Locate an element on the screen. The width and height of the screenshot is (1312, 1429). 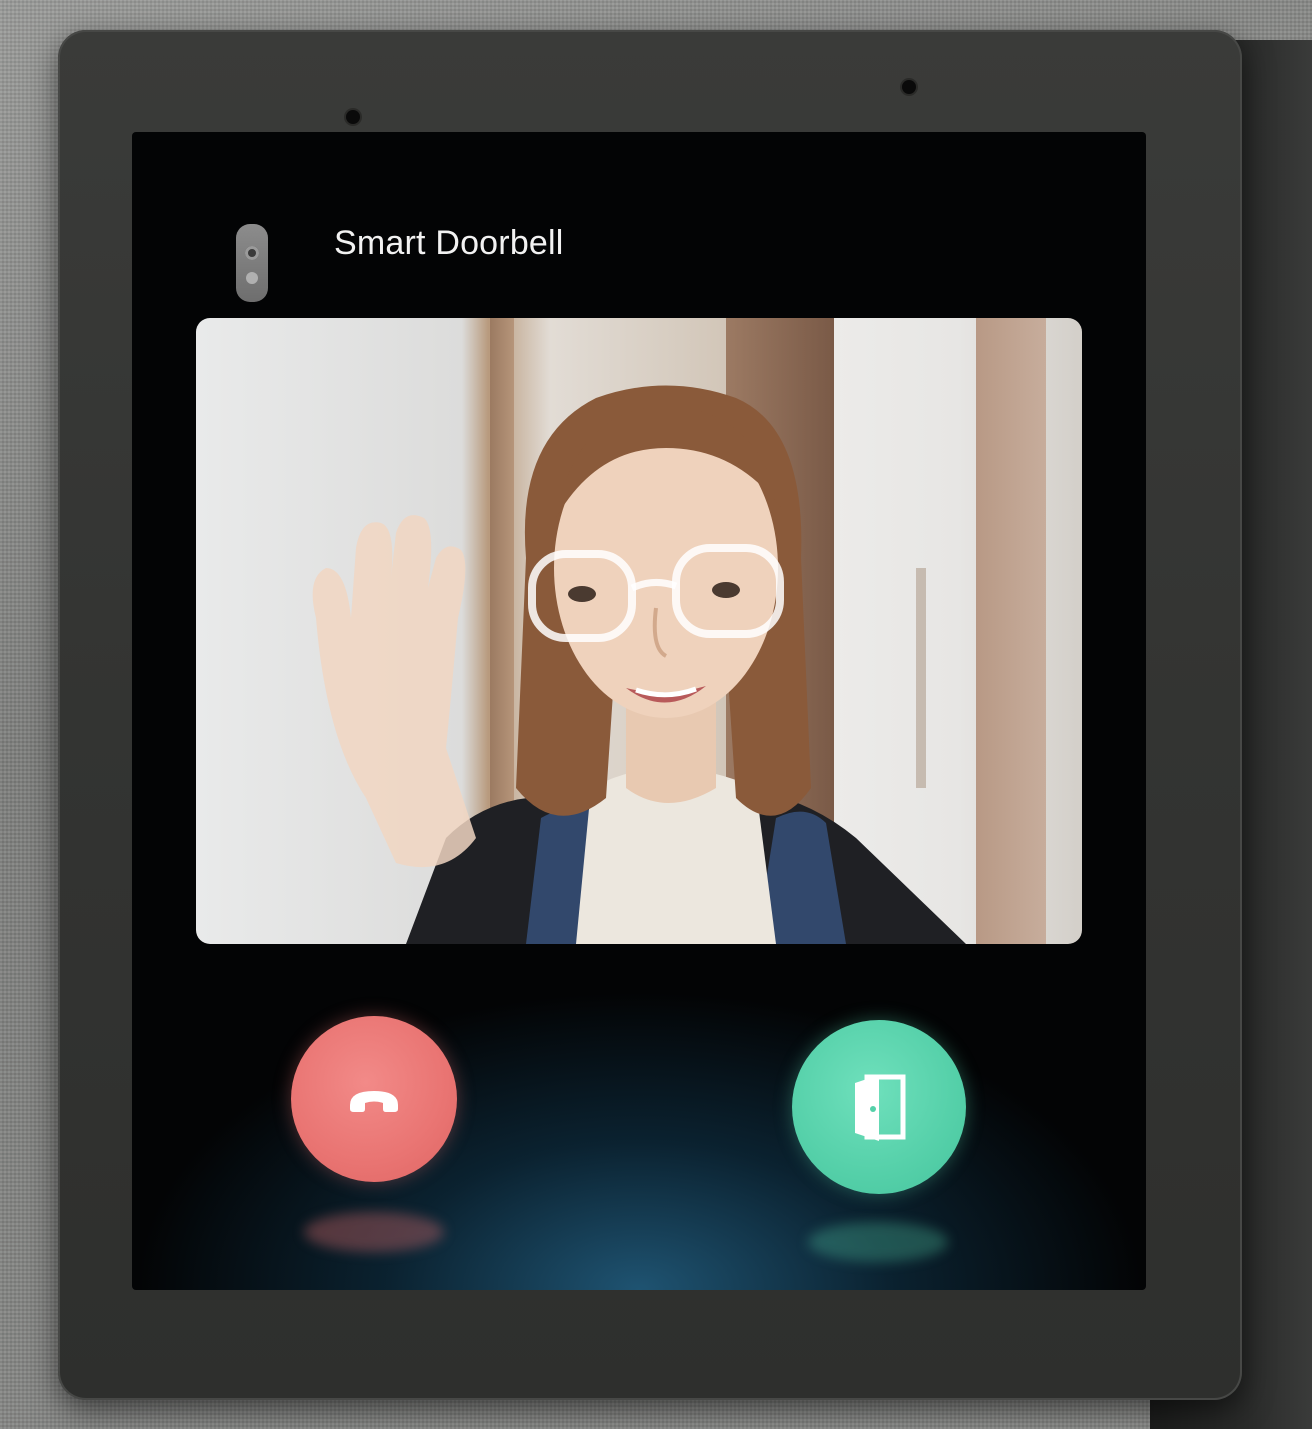
decline-button-reflection is located at coordinates (374, 1232).